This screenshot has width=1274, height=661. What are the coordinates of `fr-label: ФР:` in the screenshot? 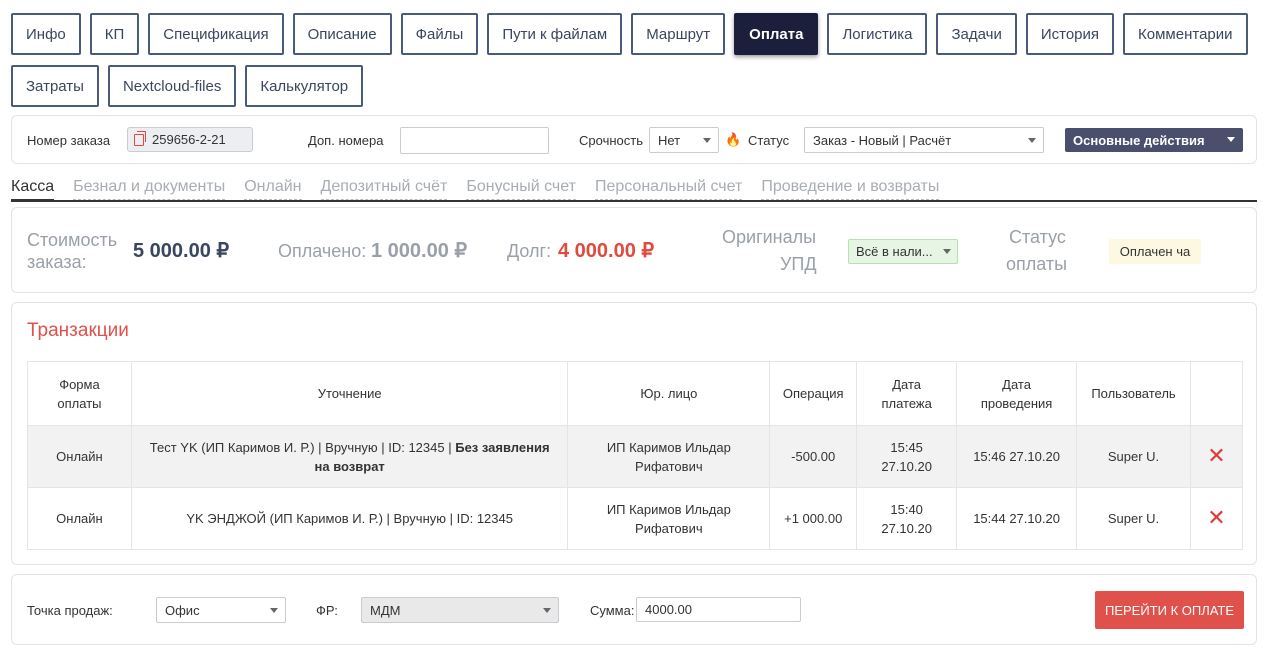 It's located at (327, 610).